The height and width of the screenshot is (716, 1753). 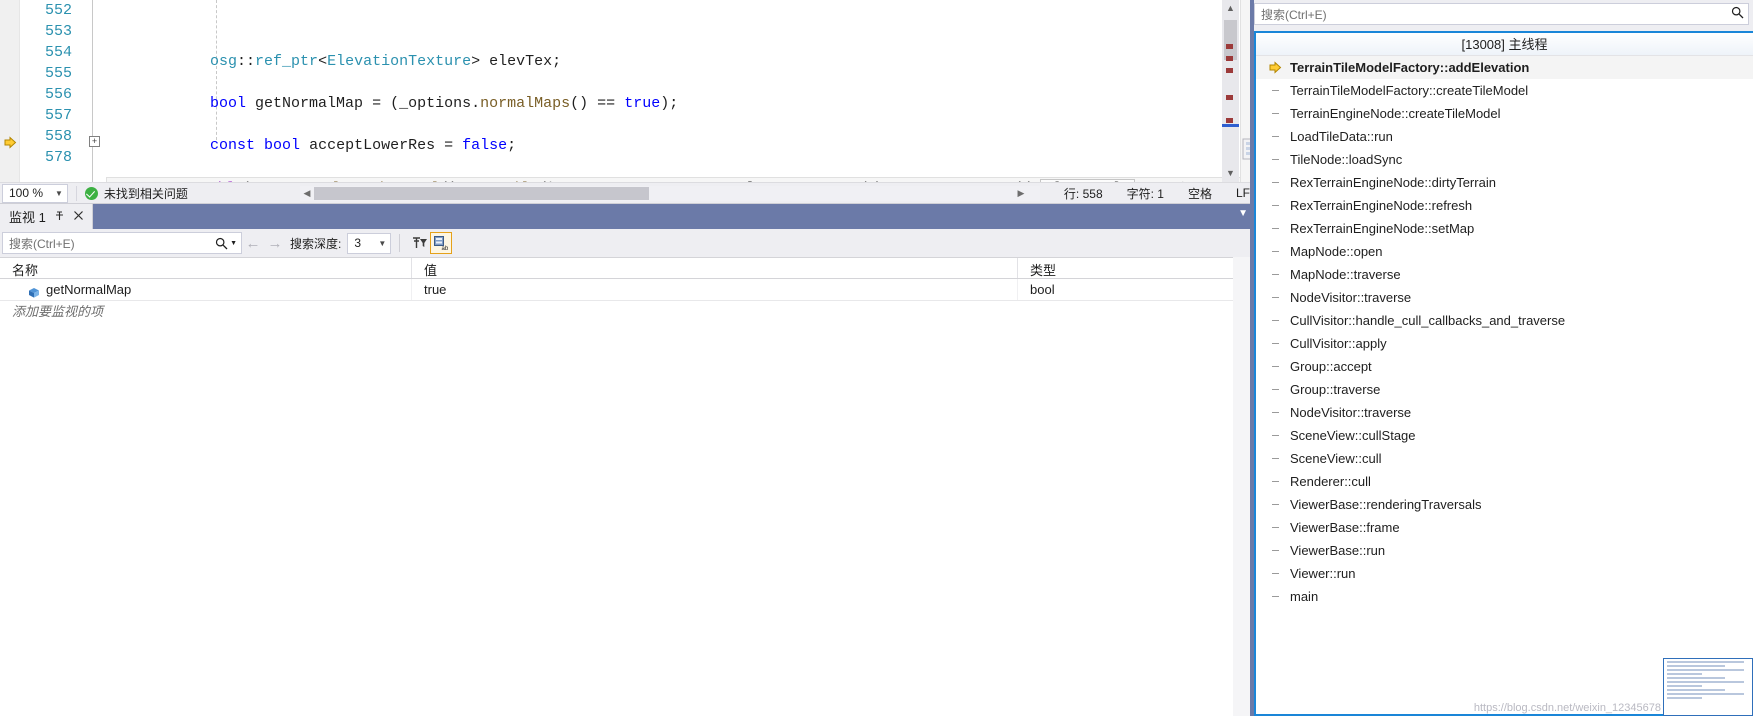 What do you see at coordinates (206, 289) in the screenshot?
I see `watch-cell-name: getNormalMap` at bounding box center [206, 289].